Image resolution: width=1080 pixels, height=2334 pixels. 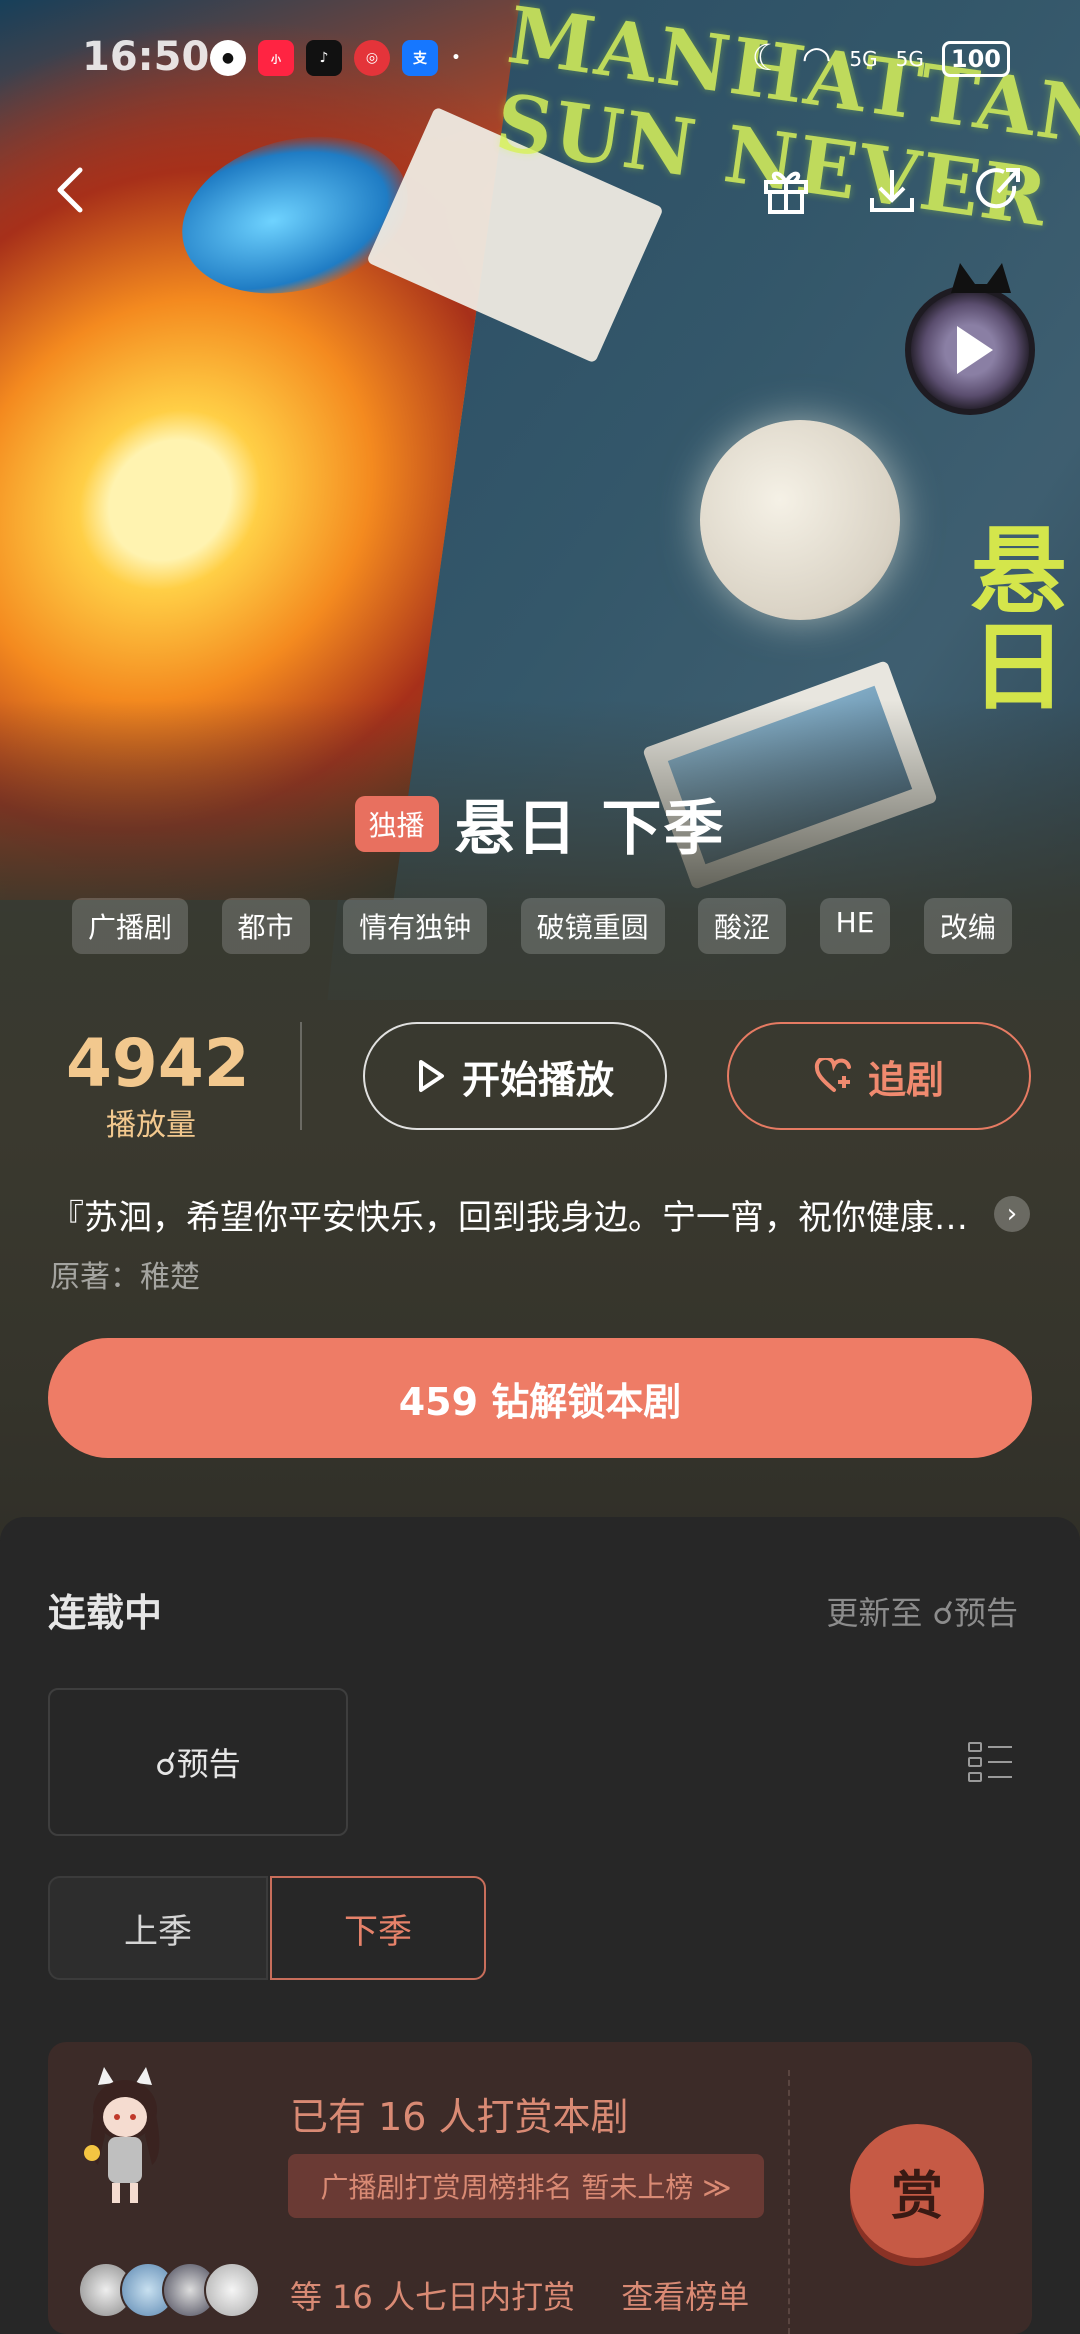 What do you see at coordinates (526, 2186) in the screenshot?
I see `reward-rank-tag: 广播剧打赏周榜排名 暂未上榜 ≫` at bounding box center [526, 2186].